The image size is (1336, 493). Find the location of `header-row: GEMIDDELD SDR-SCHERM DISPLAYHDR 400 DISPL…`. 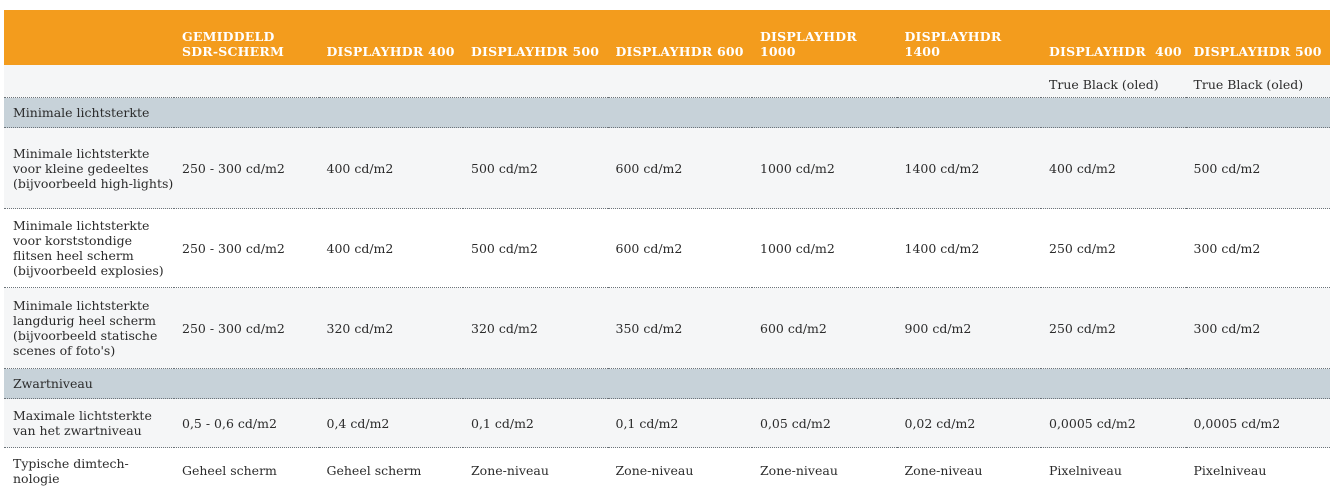

header-row: GEMIDDELD SDR-SCHERM DISPLAYHDR 400 DISPL… is located at coordinates (667, 37).